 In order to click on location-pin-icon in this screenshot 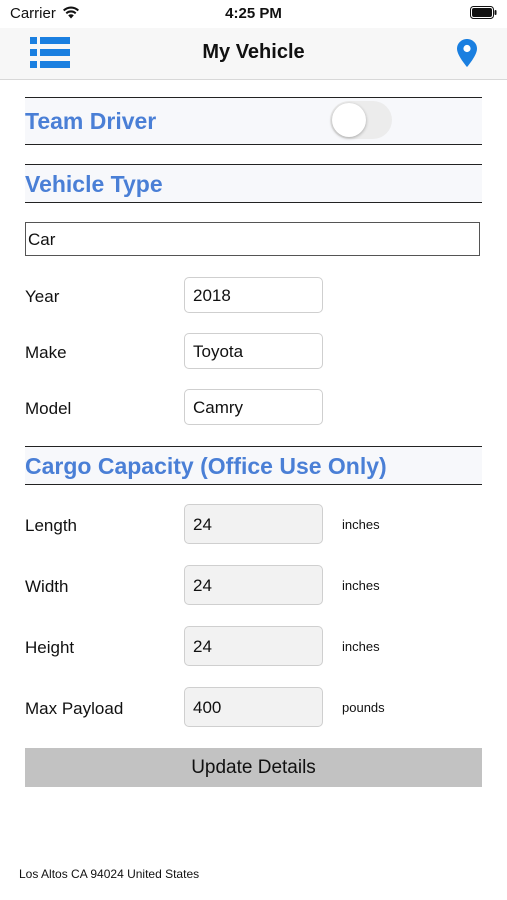, I will do `click(467, 53)`.